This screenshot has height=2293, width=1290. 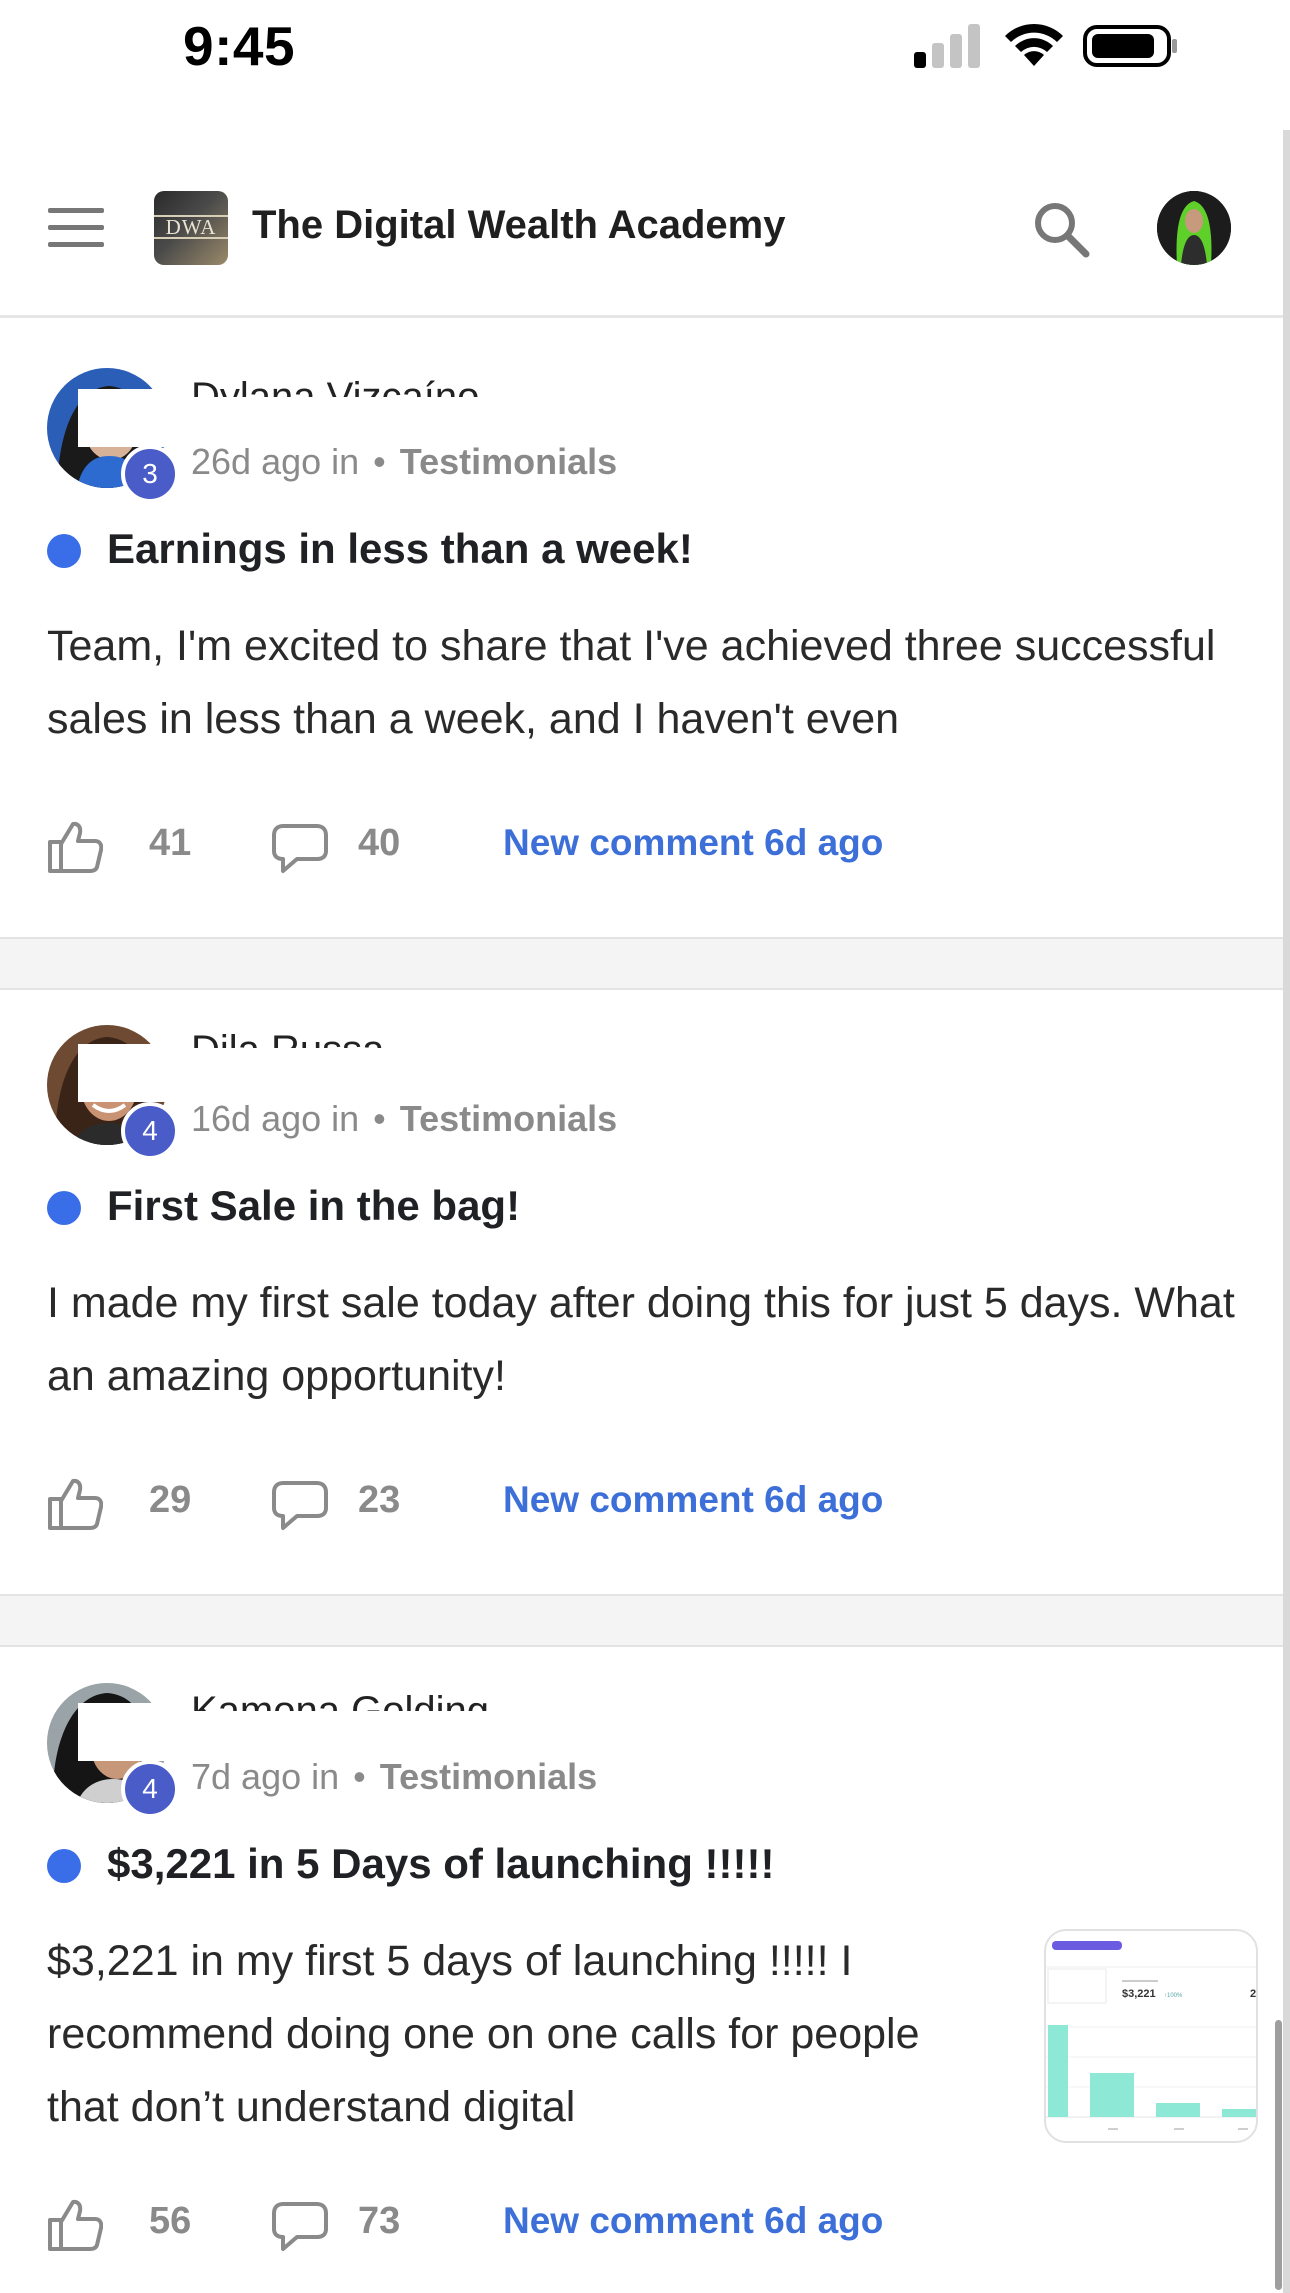 I want to click on post-actions: 56 73 New comment 6d ago, so click(x=622, y=2224).